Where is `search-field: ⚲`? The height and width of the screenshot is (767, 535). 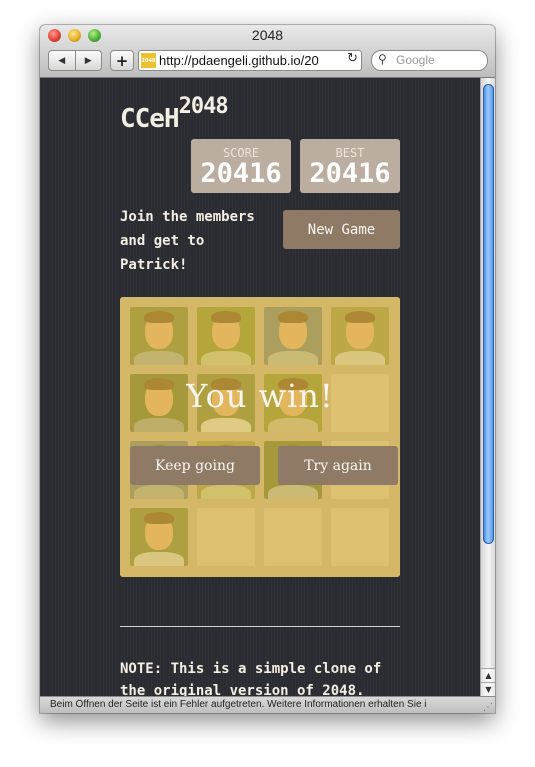
search-field: ⚲ is located at coordinates (429, 60).